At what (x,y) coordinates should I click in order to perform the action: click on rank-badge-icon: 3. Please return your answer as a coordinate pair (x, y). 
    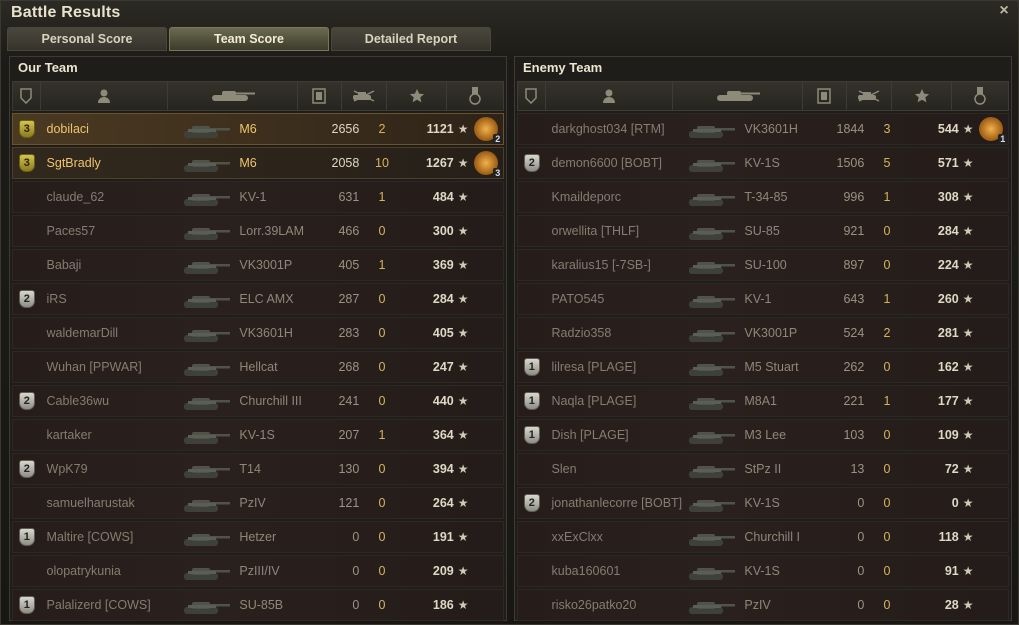
    Looking at the image, I should click on (26, 129).